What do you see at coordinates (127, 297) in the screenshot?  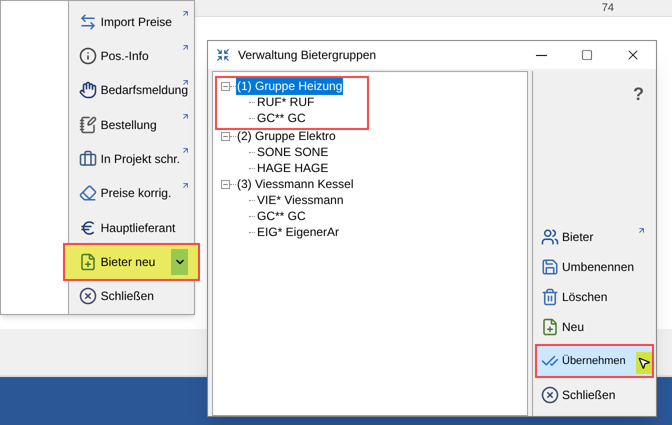 I see `menu-item-label: Schließen` at bounding box center [127, 297].